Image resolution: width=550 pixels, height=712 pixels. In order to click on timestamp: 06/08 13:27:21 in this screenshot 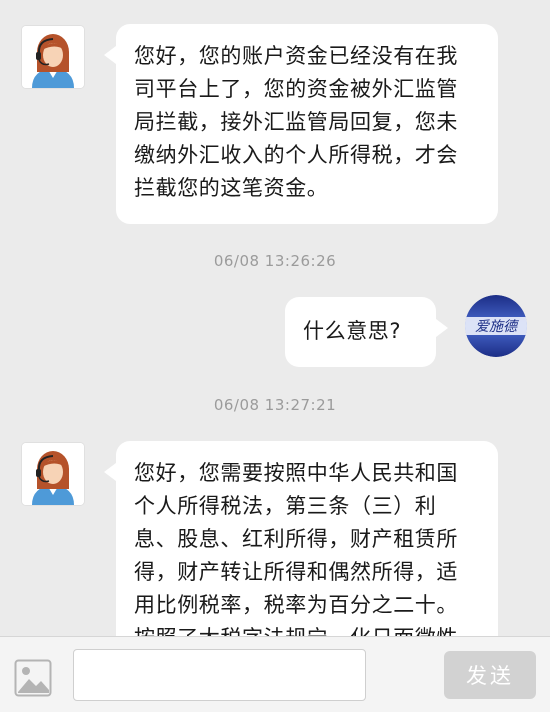, I will do `click(275, 405)`.